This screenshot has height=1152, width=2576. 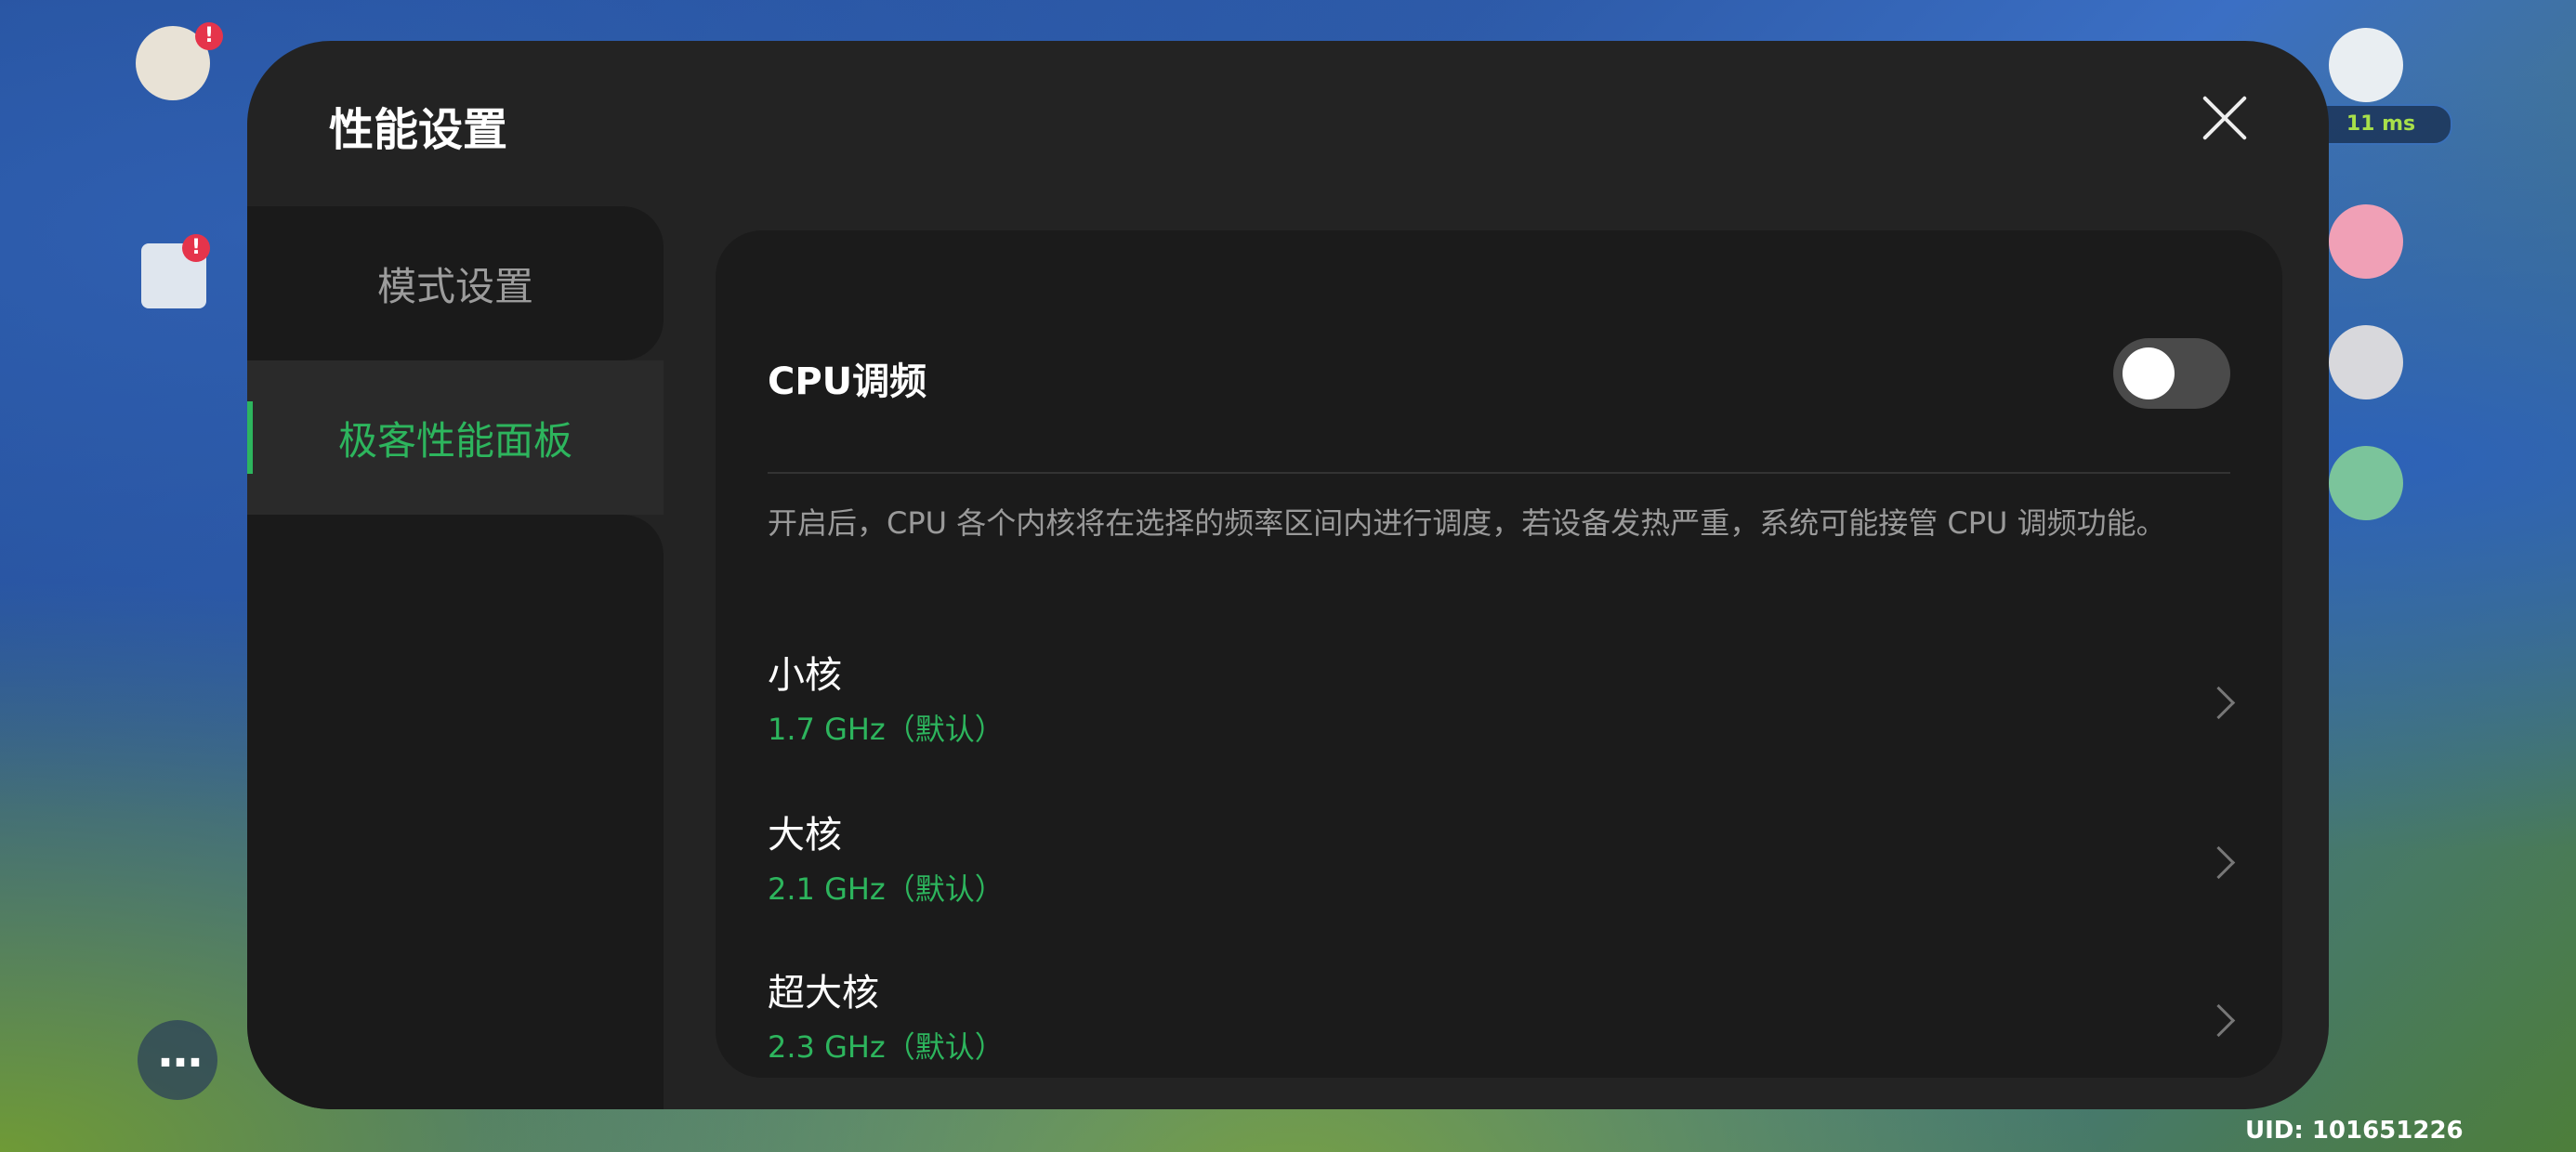 I want to click on close-icon, so click(x=2225, y=118).